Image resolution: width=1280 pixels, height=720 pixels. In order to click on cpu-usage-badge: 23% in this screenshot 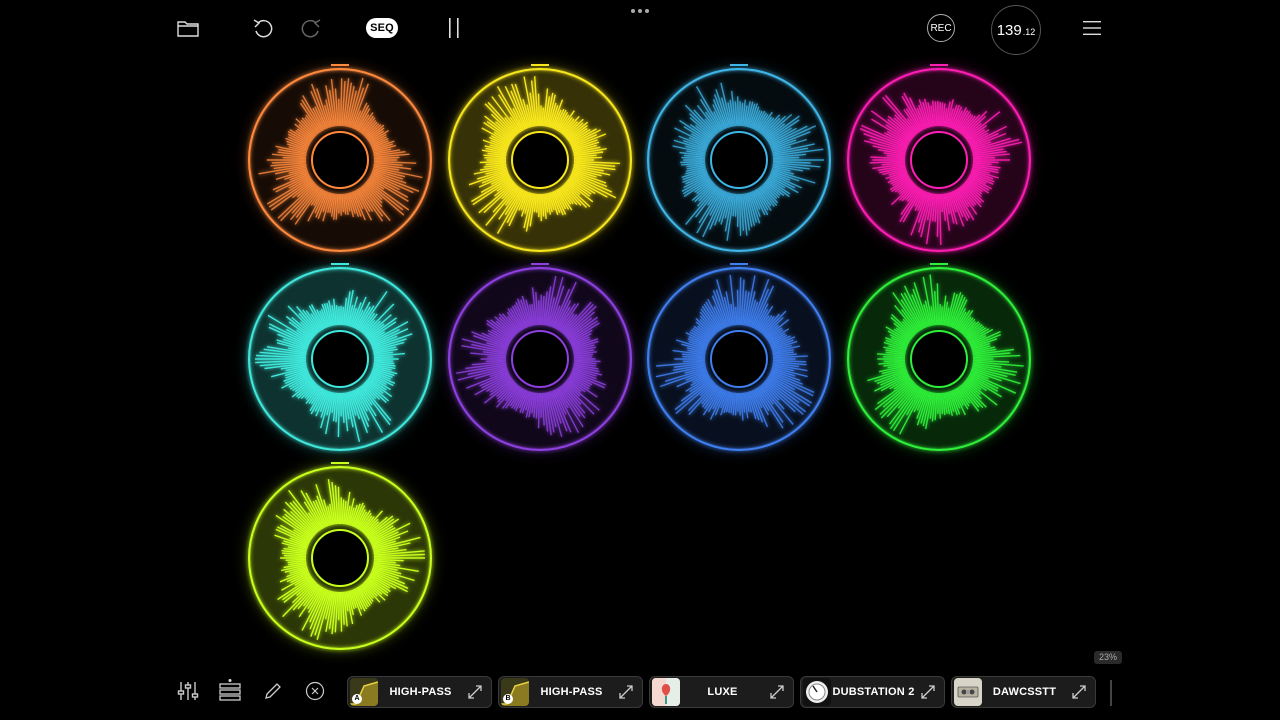, I will do `click(1108, 657)`.